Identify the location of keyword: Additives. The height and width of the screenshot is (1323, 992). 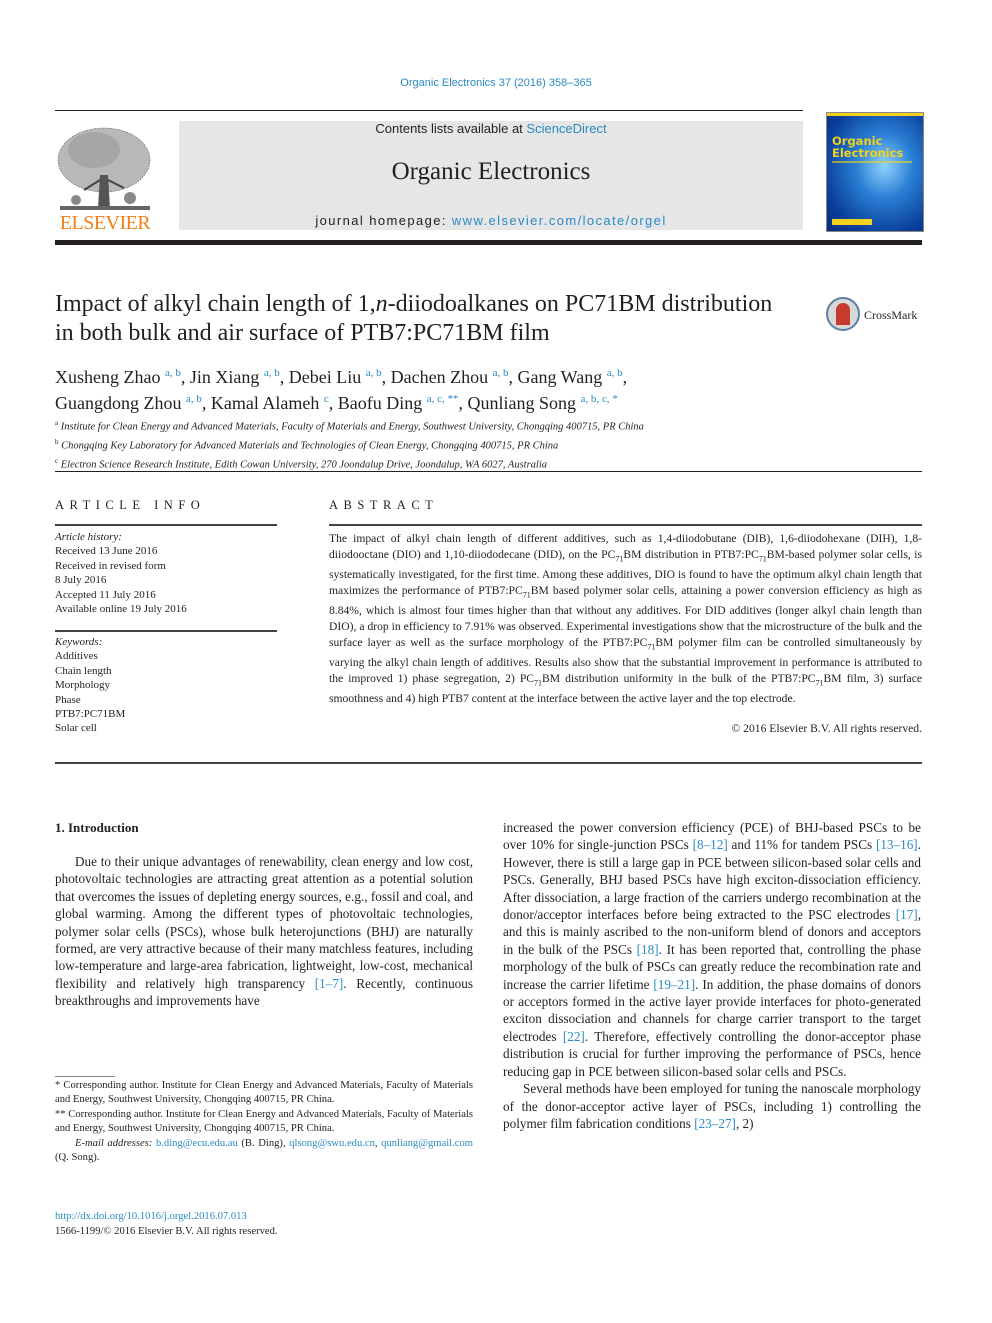
(76, 656).